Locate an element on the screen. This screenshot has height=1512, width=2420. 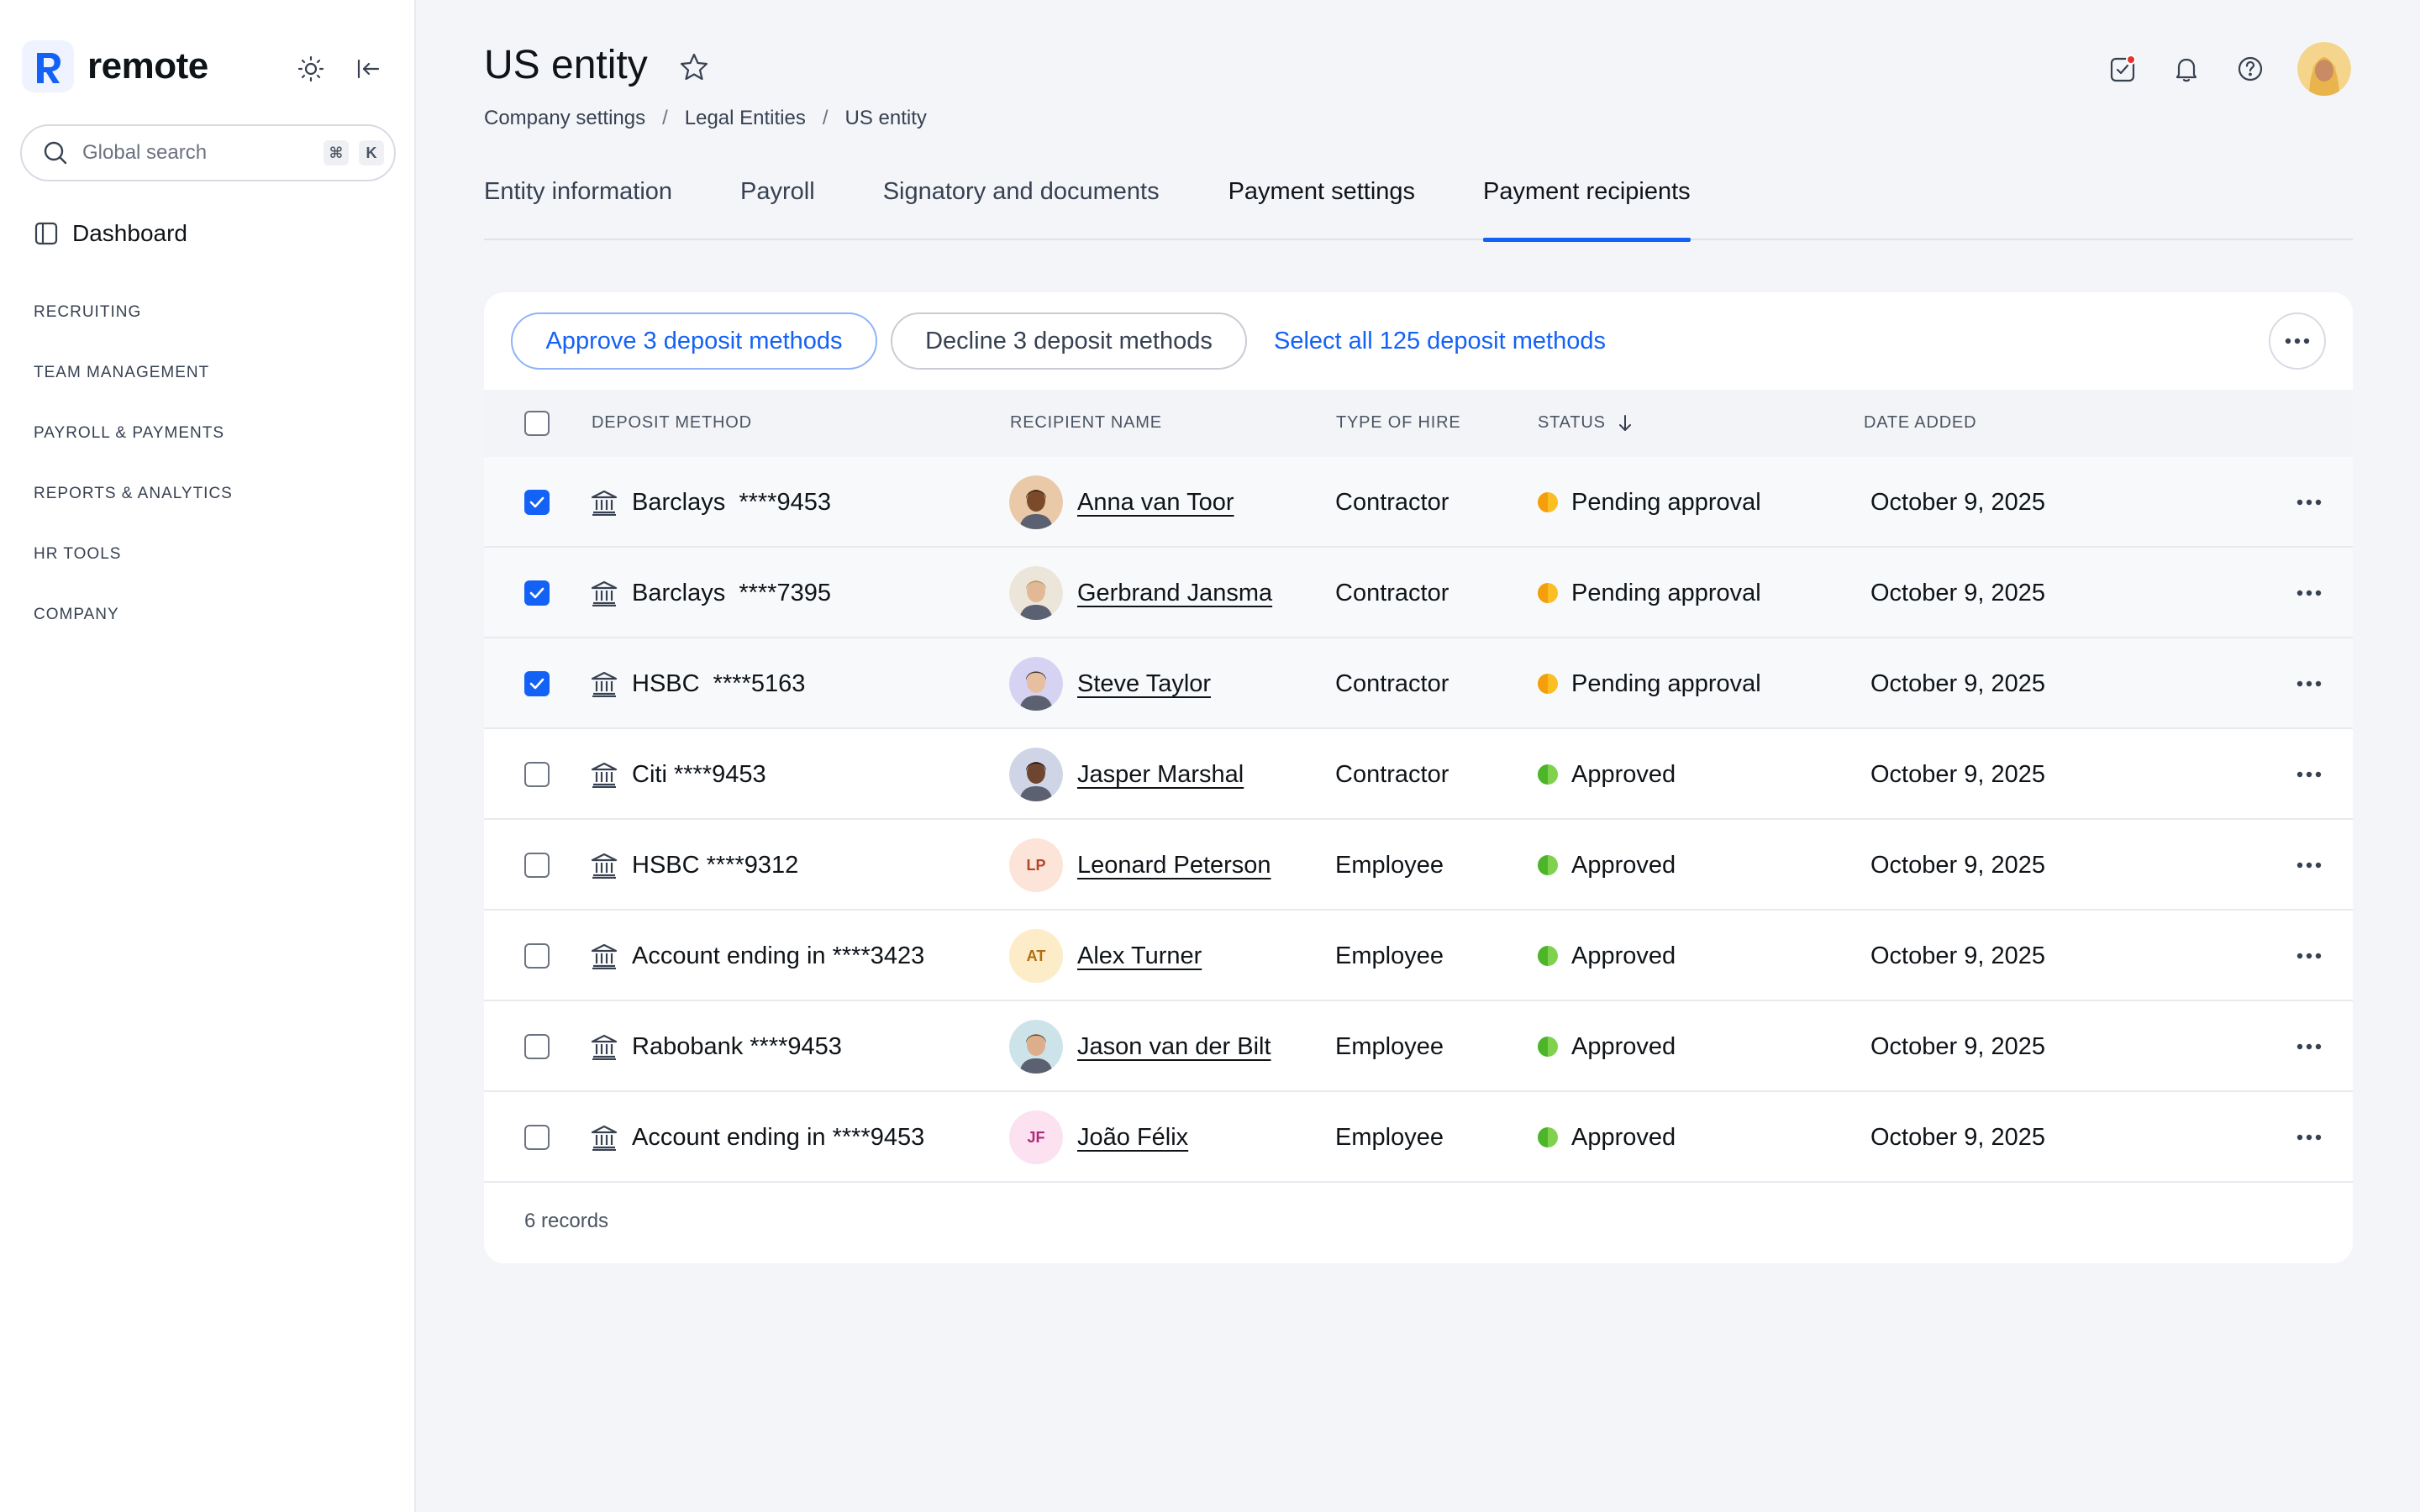
column-recipient-name: RECIPIENT NAME is located at coordinates (1086, 423).